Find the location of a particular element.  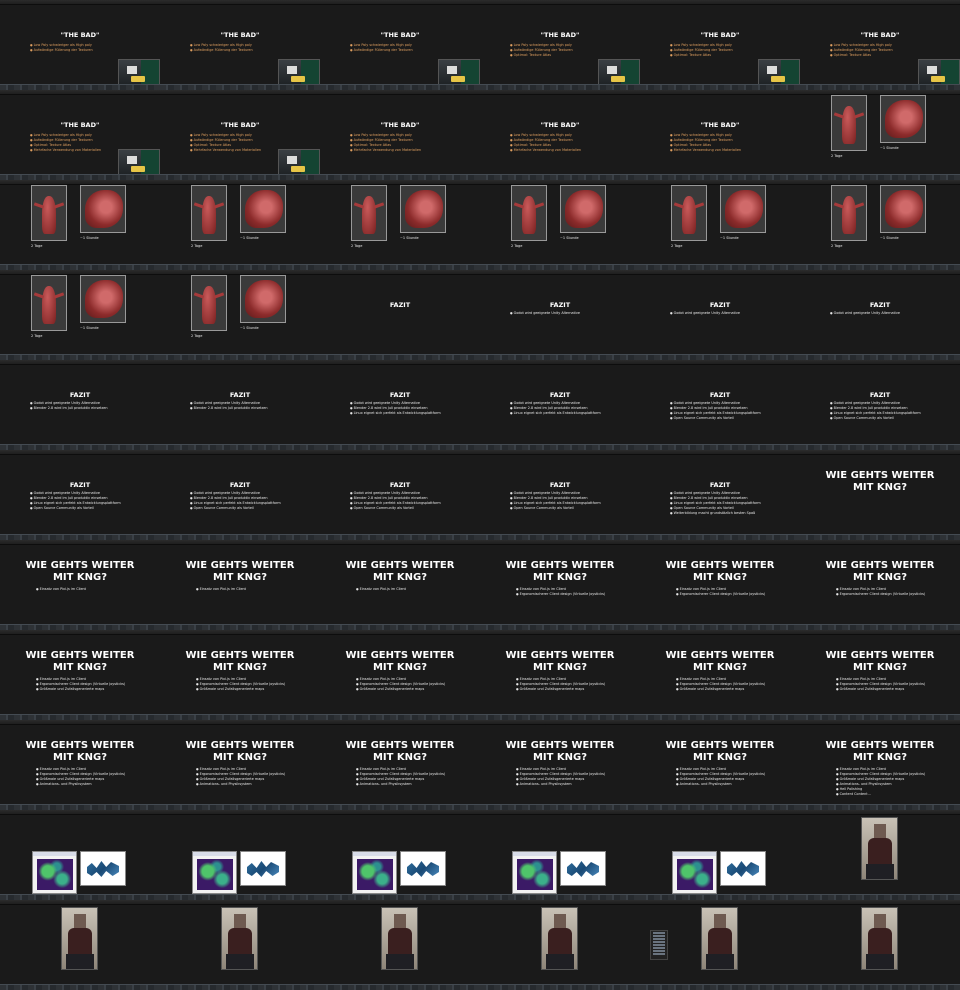

bullet-item: Open Source Community als Vorteil is located at coordinates (875, 418).